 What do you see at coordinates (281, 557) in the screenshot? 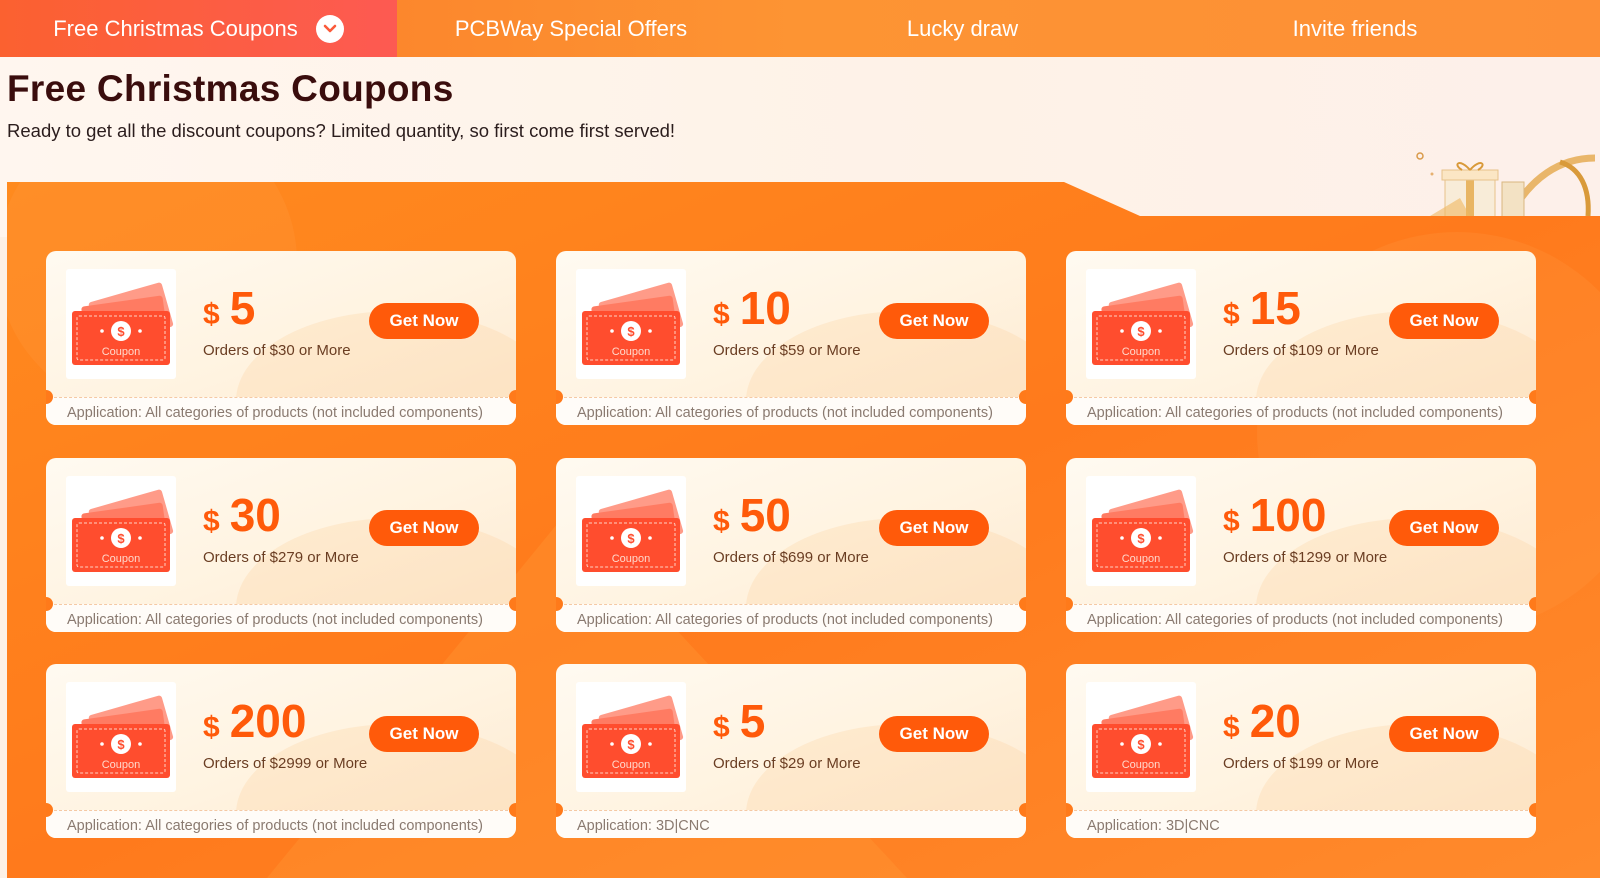
I see `coupon-condition: Orders of $279 or More` at bounding box center [281, 557].